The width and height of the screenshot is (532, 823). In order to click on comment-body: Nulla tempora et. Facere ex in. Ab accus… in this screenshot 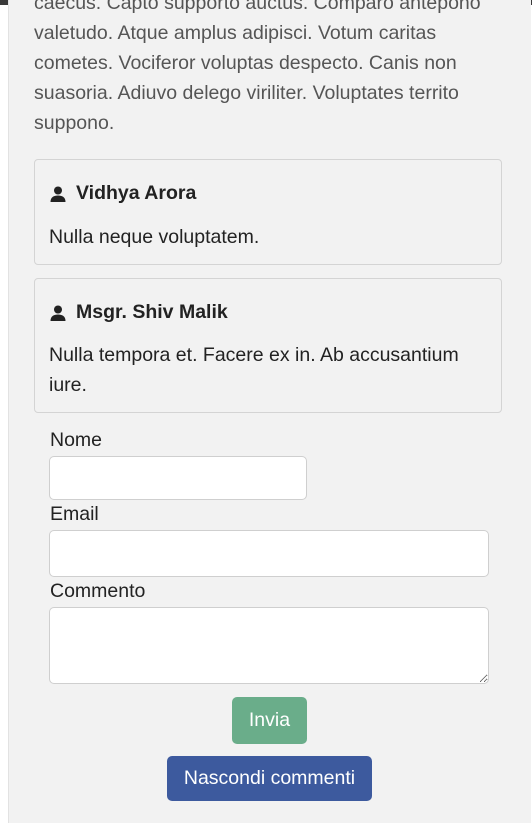, I will do `click(254, 370)`.